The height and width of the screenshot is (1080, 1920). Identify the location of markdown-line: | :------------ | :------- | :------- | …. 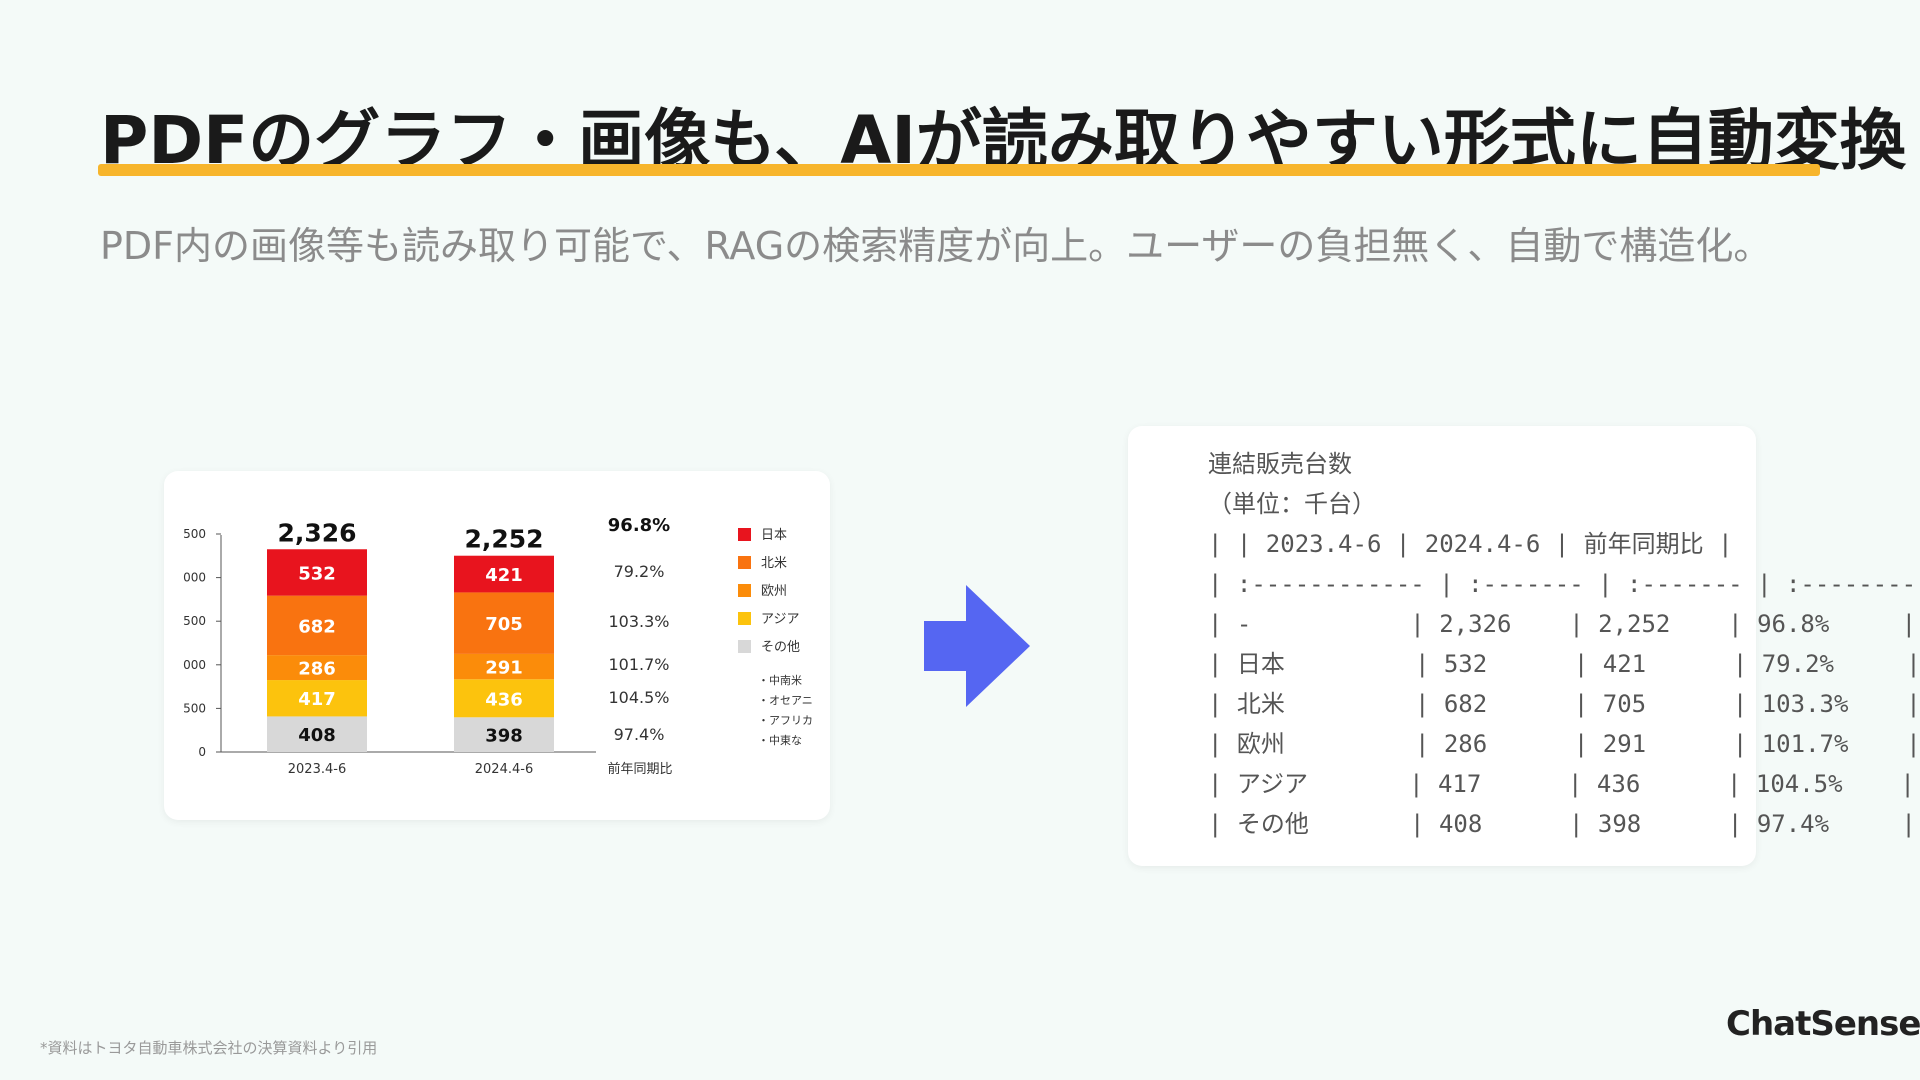
(1564, 584).